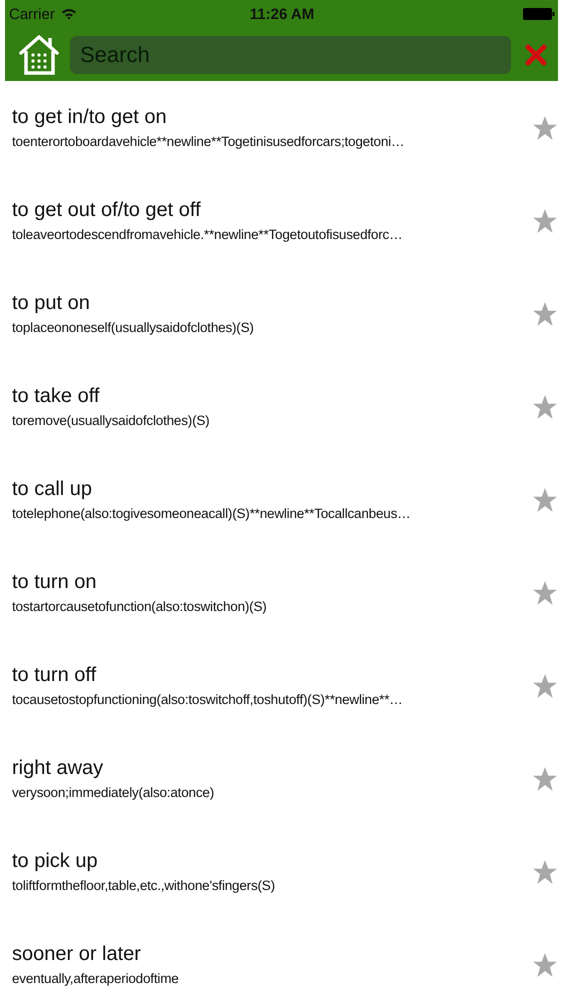 This screenshot has width=563, height=1000. What do you see at coordinates (76, 954) in the screenshot?
I see `entry-title: sooner or later` at bounding box center [76, 954].